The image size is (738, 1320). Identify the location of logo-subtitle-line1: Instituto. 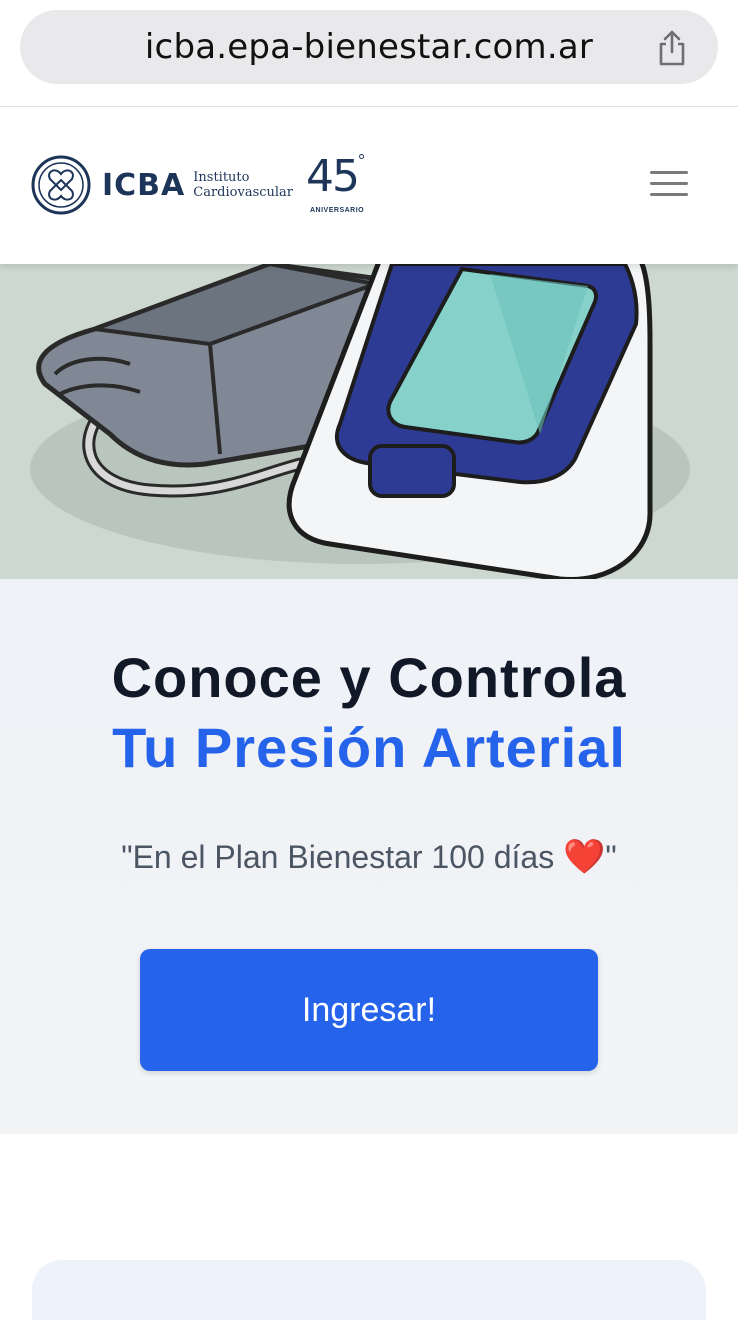
(221, 177).